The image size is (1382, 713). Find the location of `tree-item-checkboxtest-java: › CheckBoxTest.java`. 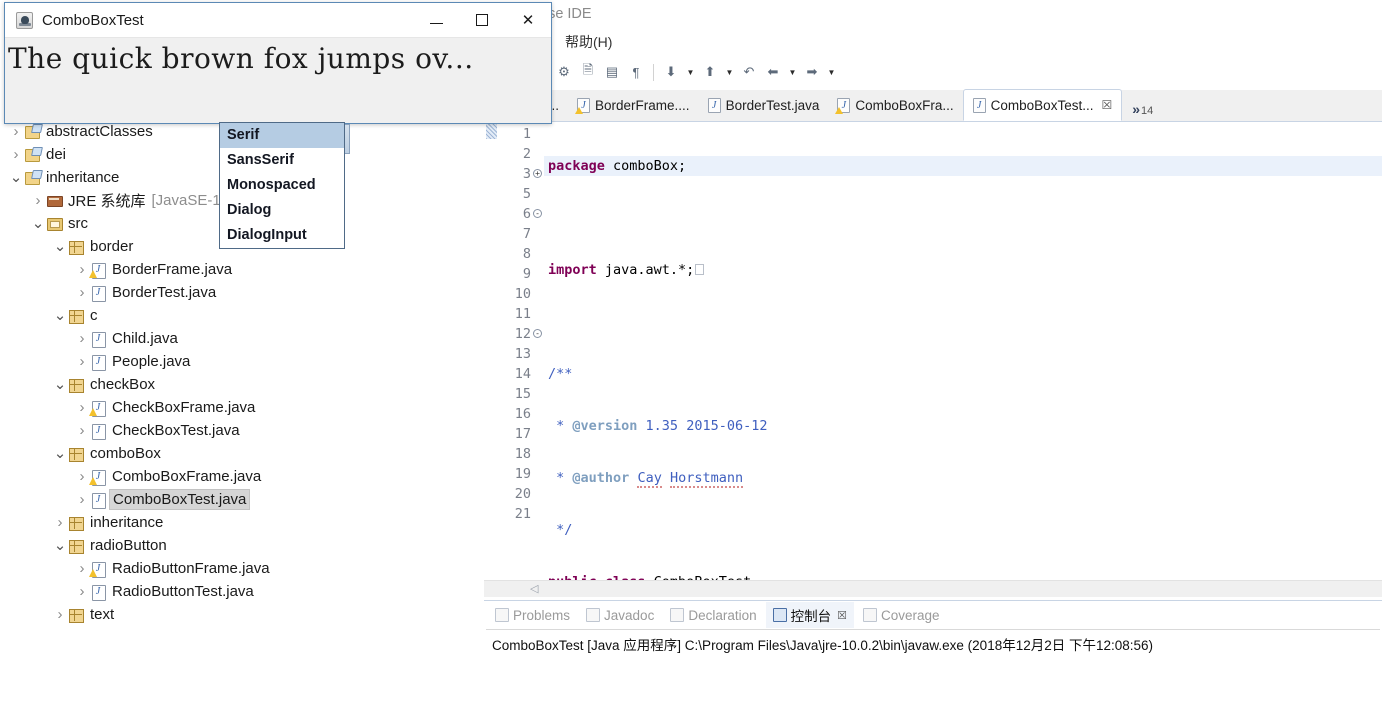

tree-item-checkboxtest-java: › CheckBoxTest.java is located at coordinates (241, 430).